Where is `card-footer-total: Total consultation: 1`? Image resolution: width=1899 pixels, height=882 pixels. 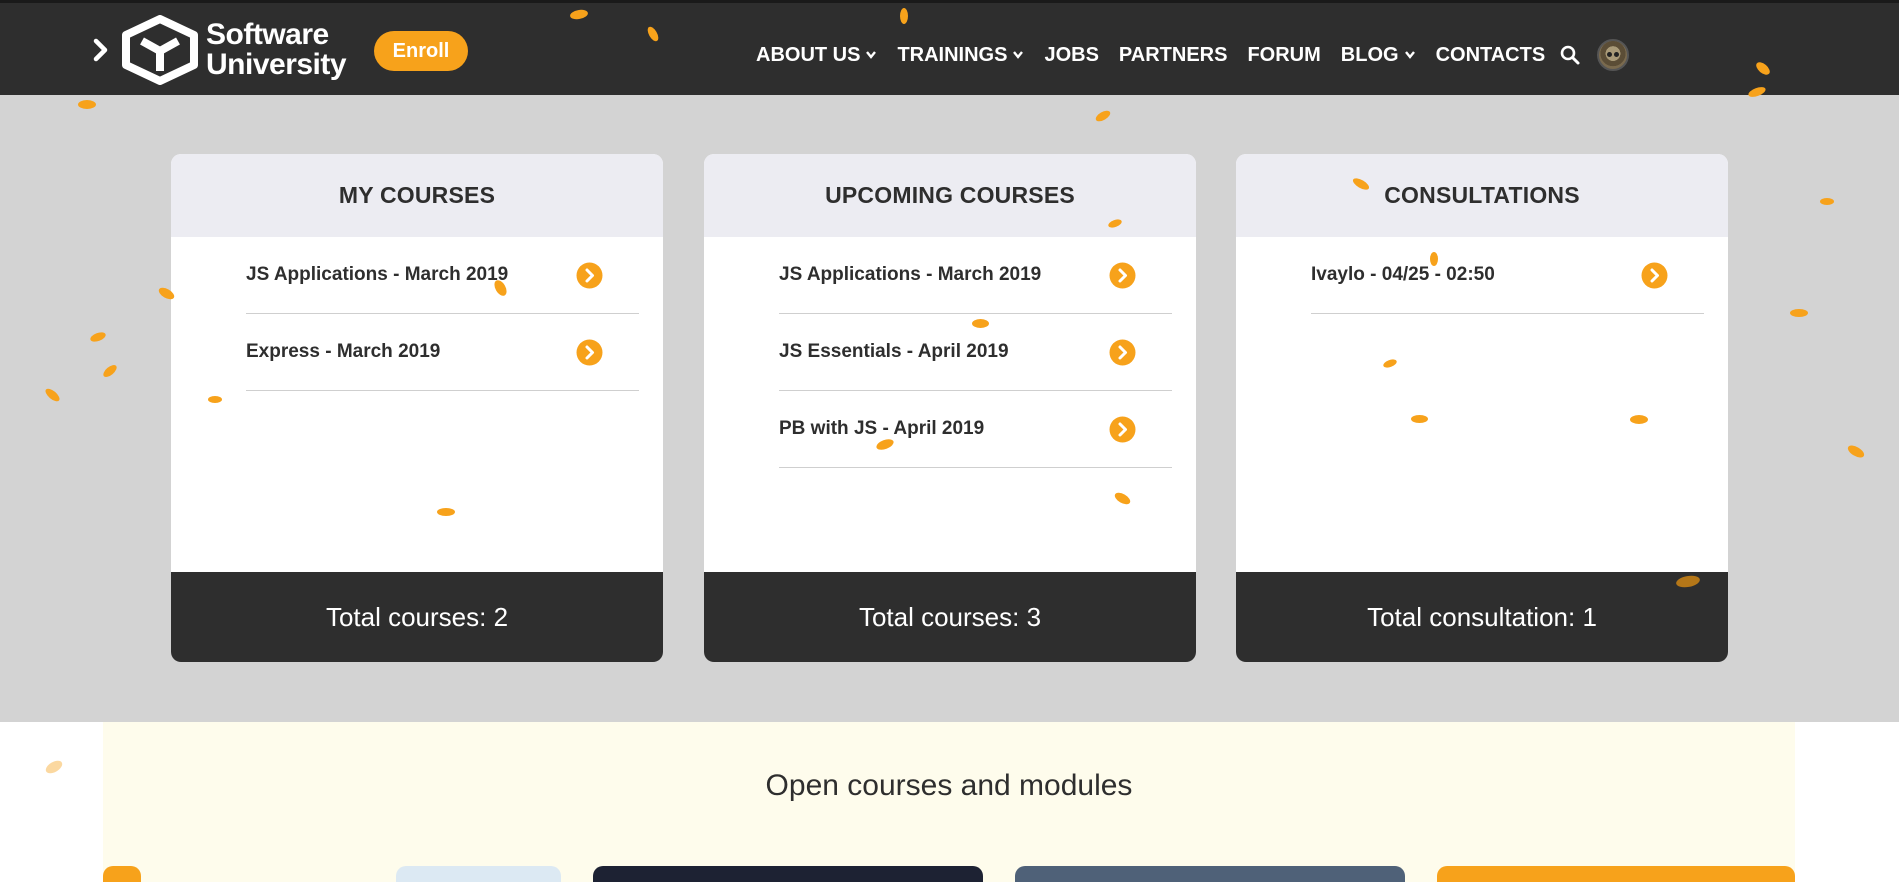 card-footer-total: Total consultation: 1 is located at coordinates (1482, 617).